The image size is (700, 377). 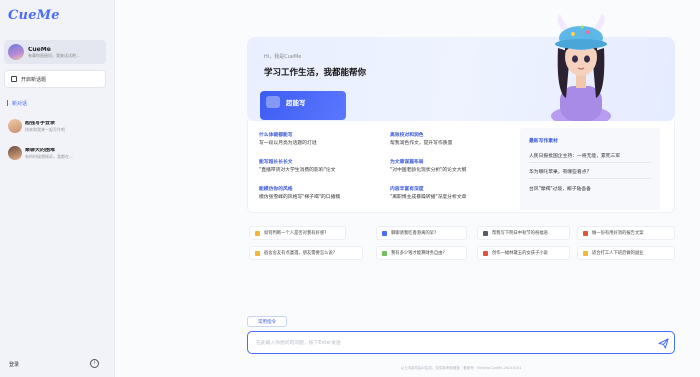 What do you see at coordinates (297, 170) in the screenshot?
I see `skill-desc: "直播带货对大学生消费的影响"论文` at bounding box center [297, 170].